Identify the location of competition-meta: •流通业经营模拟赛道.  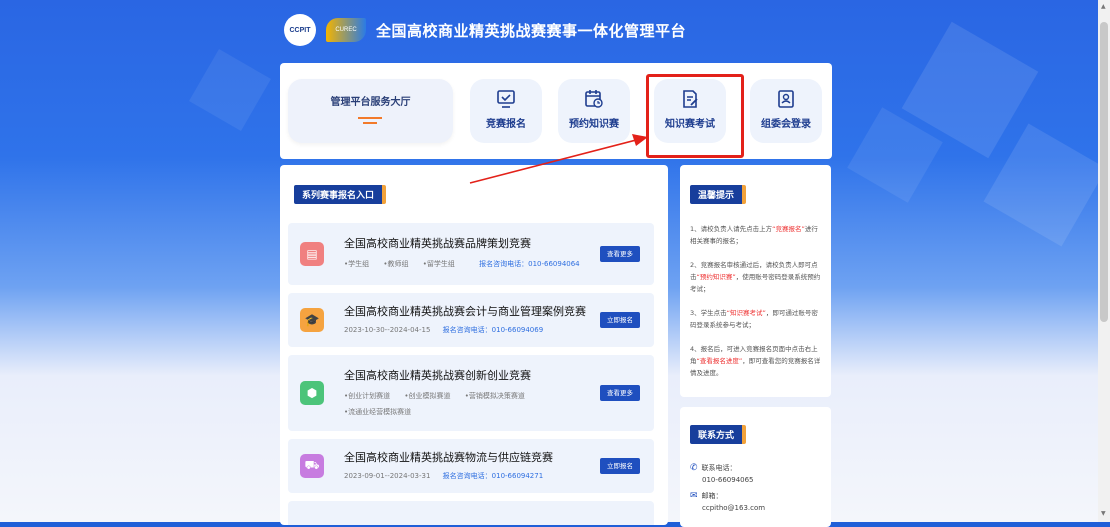
(377, 412).